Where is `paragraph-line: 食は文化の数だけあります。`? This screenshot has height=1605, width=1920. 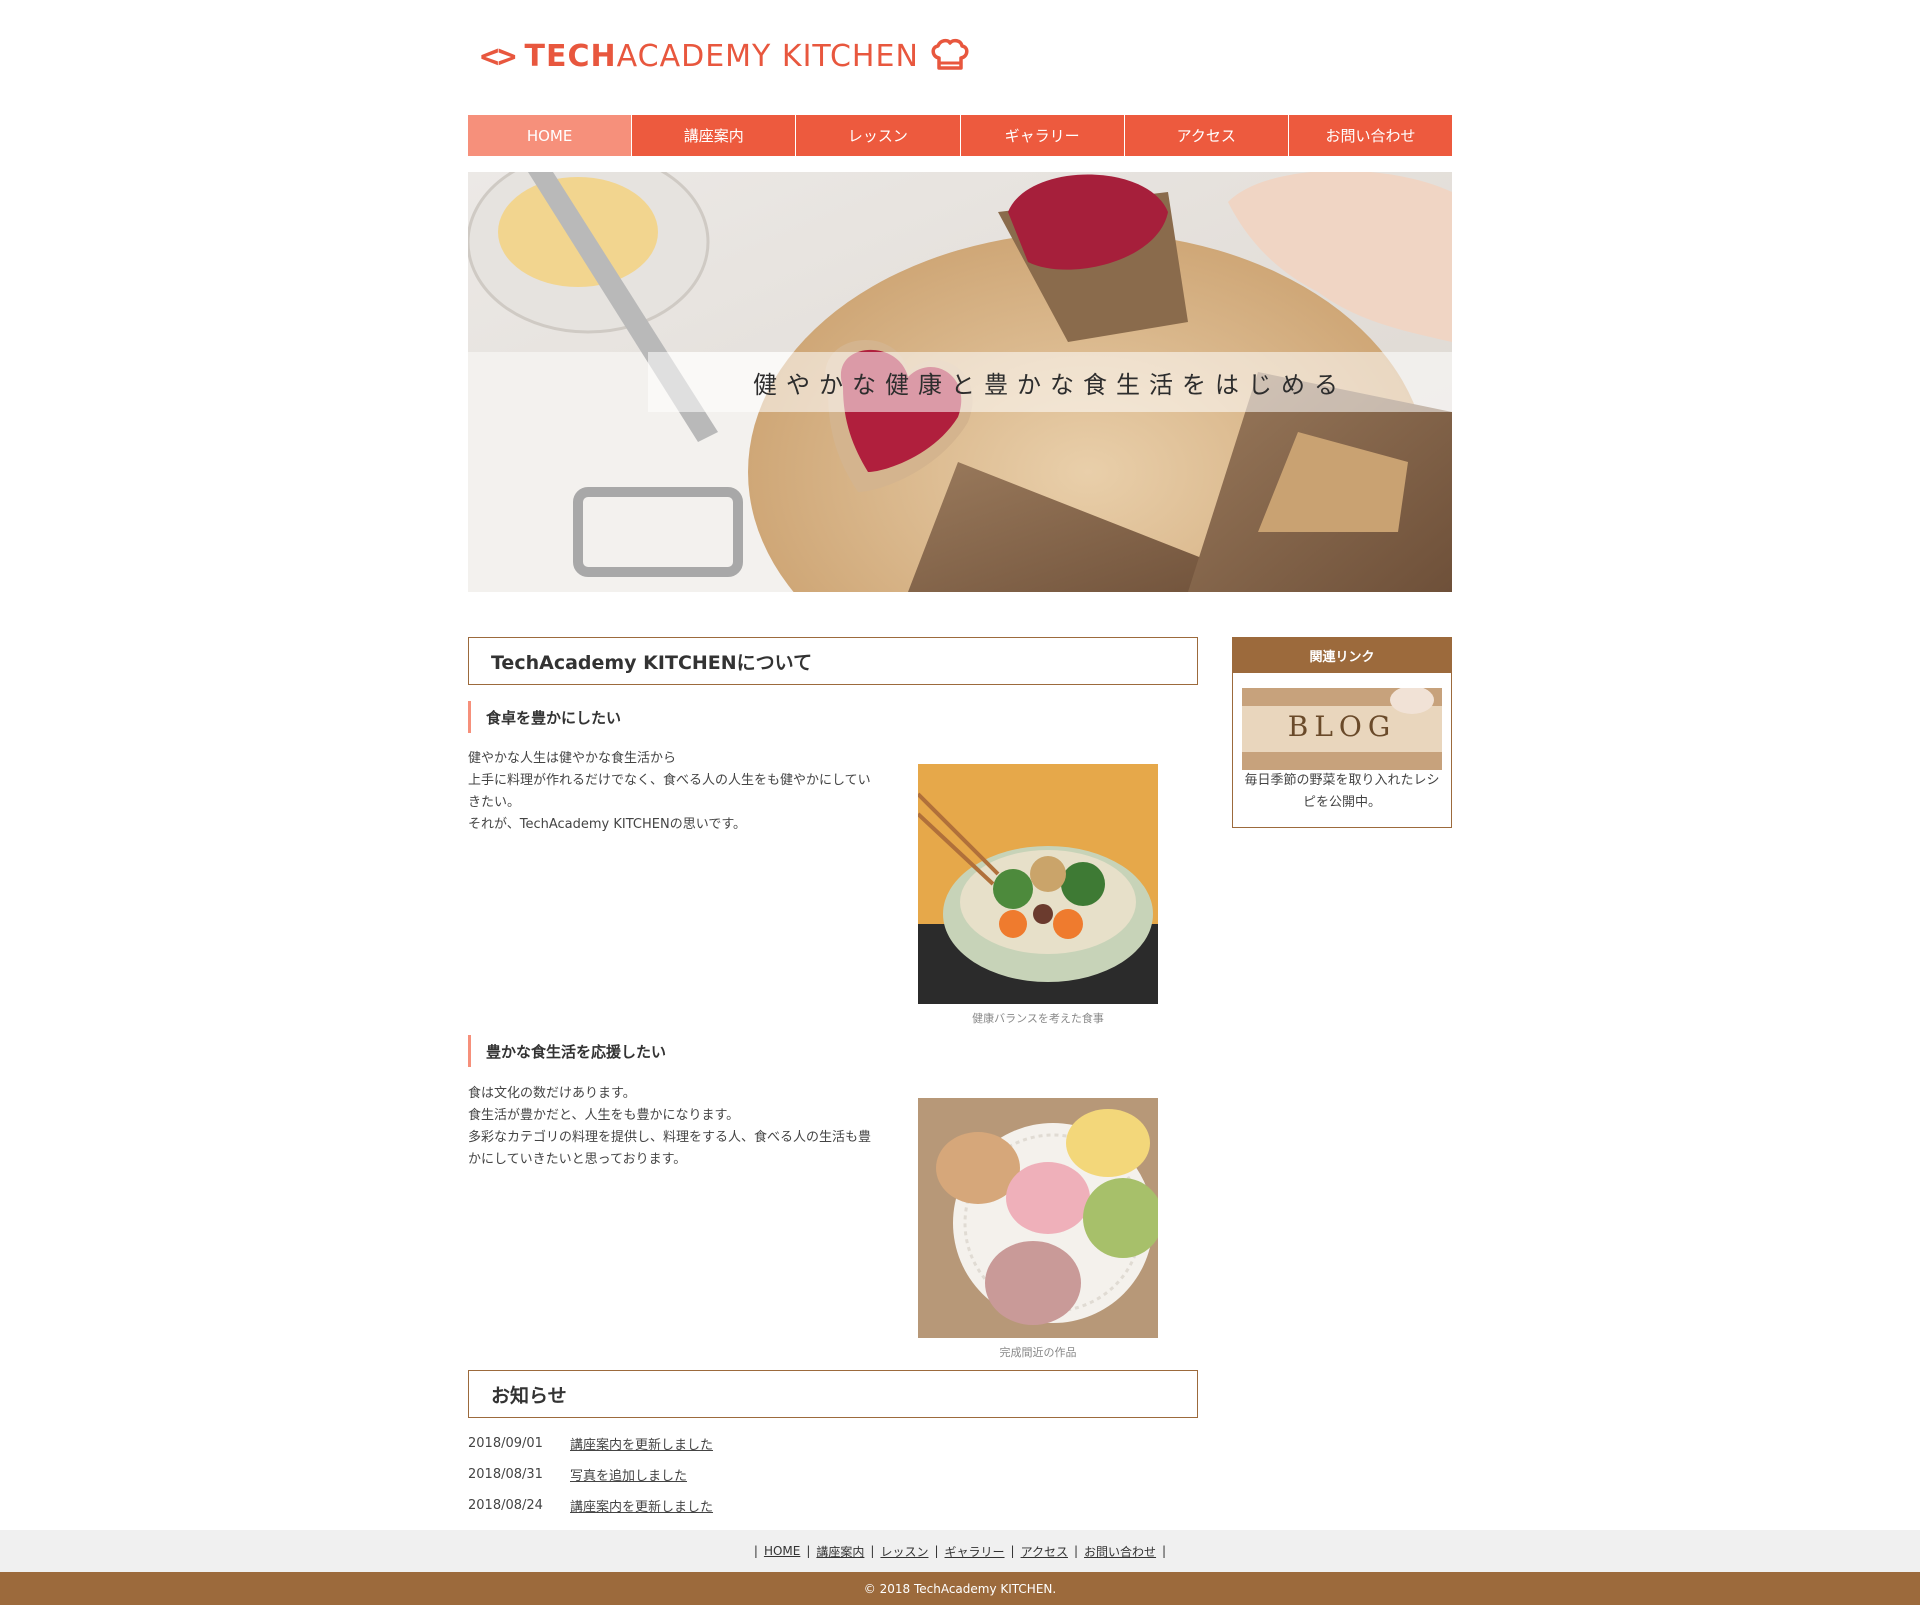 paragraph-line: 食は文化の数だけあります。 is located at coordinates (552, 1093).